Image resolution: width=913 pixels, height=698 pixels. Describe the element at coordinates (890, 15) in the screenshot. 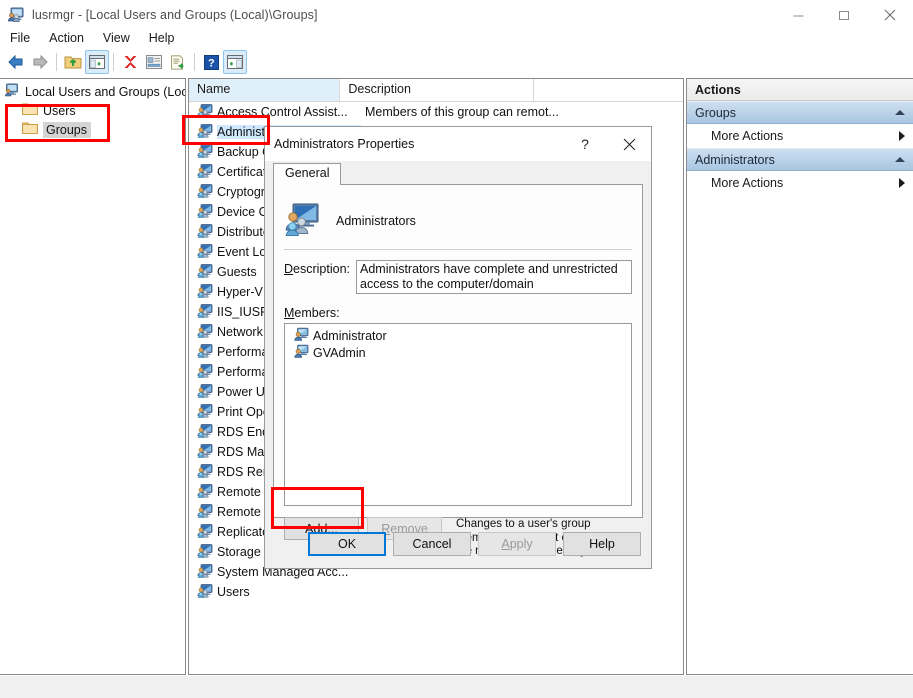

I see `close-button` at that location.